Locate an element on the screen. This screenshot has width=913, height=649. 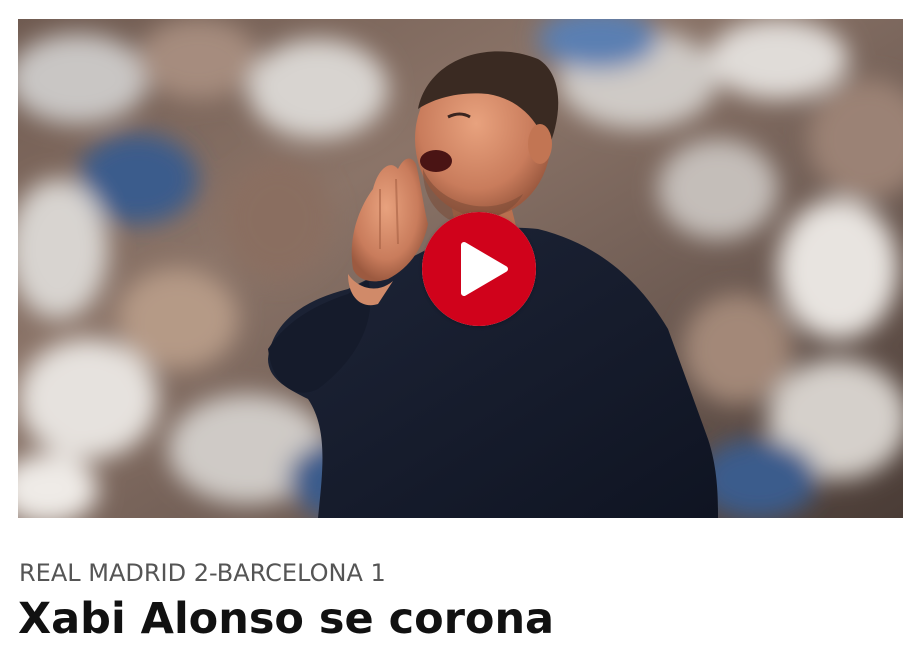
article-headline: Xabi Alonso se corona is located at coordinates (286, 619).